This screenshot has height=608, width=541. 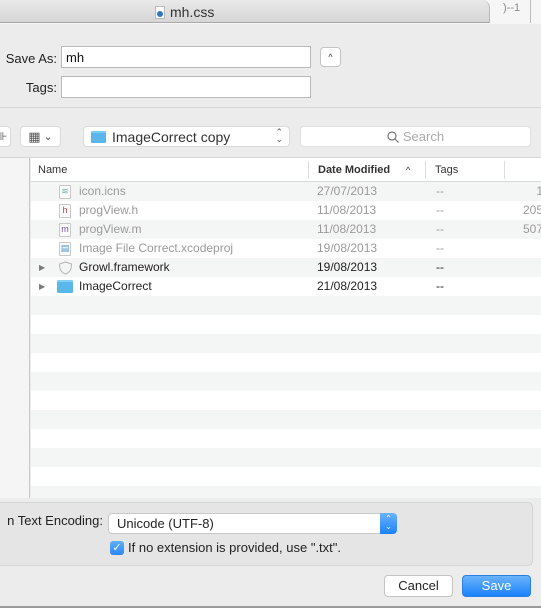 What do you see at coordinates (65, 211) in the screenshot?
I see `header-file-icon: h` at bounding box center [65, 211].